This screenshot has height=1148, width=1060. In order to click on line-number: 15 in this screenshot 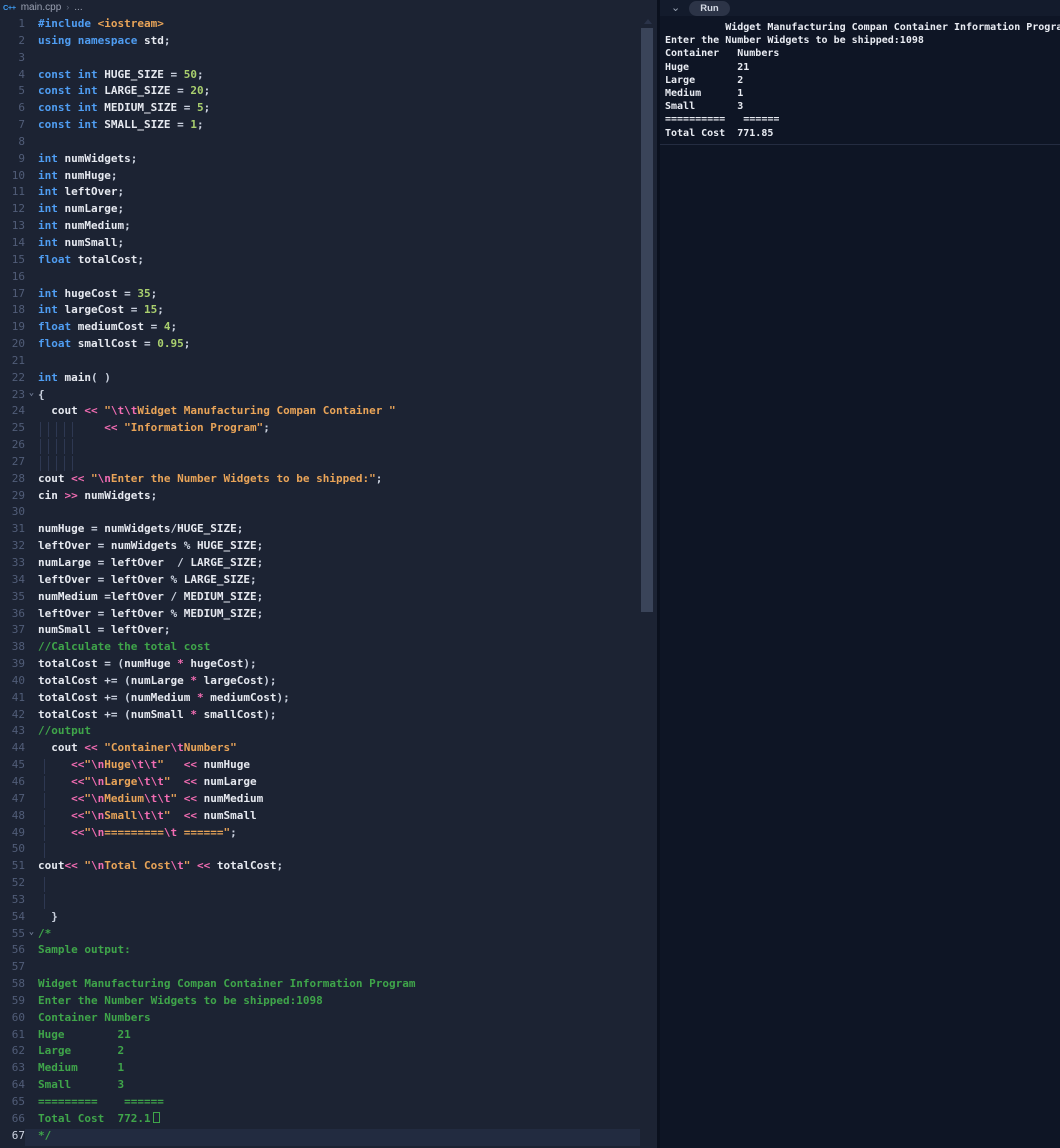, I will do `click(18, 259)`.